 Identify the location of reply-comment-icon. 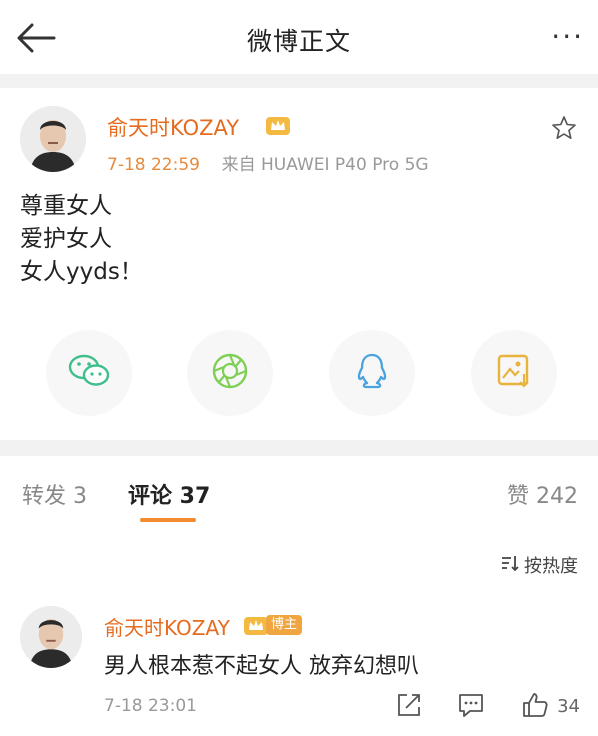
(471, 705).